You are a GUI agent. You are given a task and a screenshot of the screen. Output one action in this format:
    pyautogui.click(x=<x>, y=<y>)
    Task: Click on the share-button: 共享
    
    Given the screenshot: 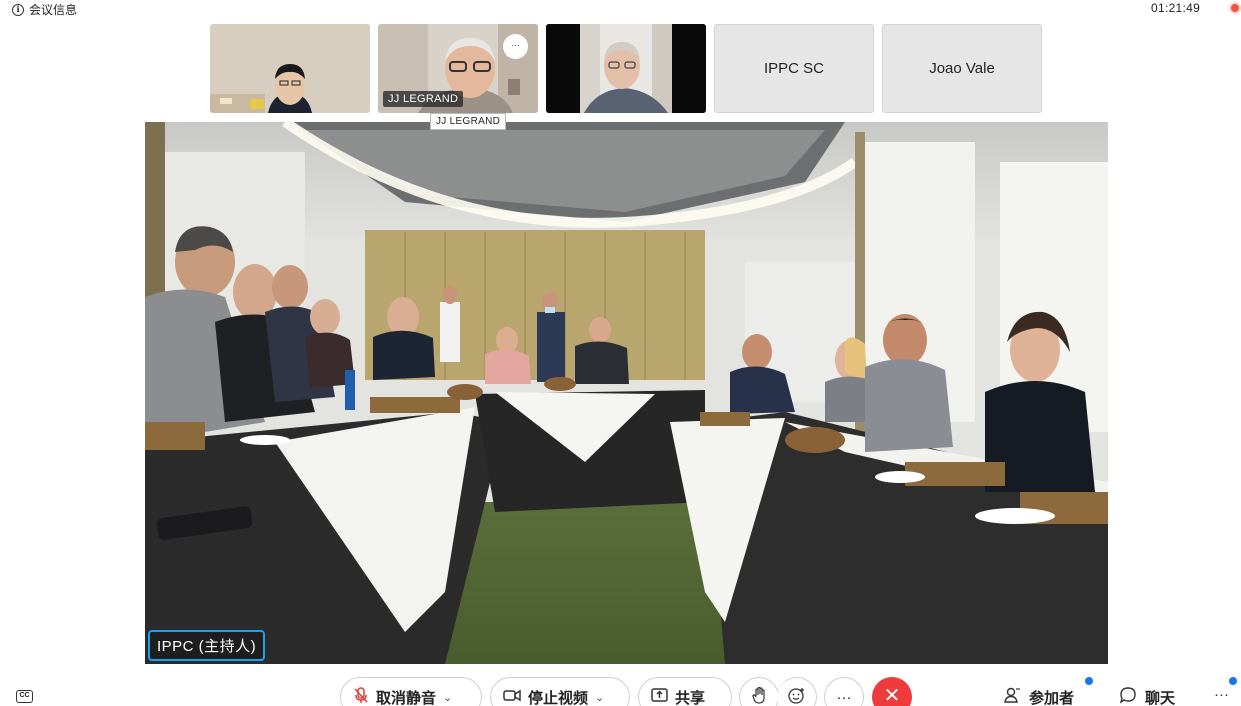 What is the action you would take?
    pyautogui.click(x=685, y=691)
    